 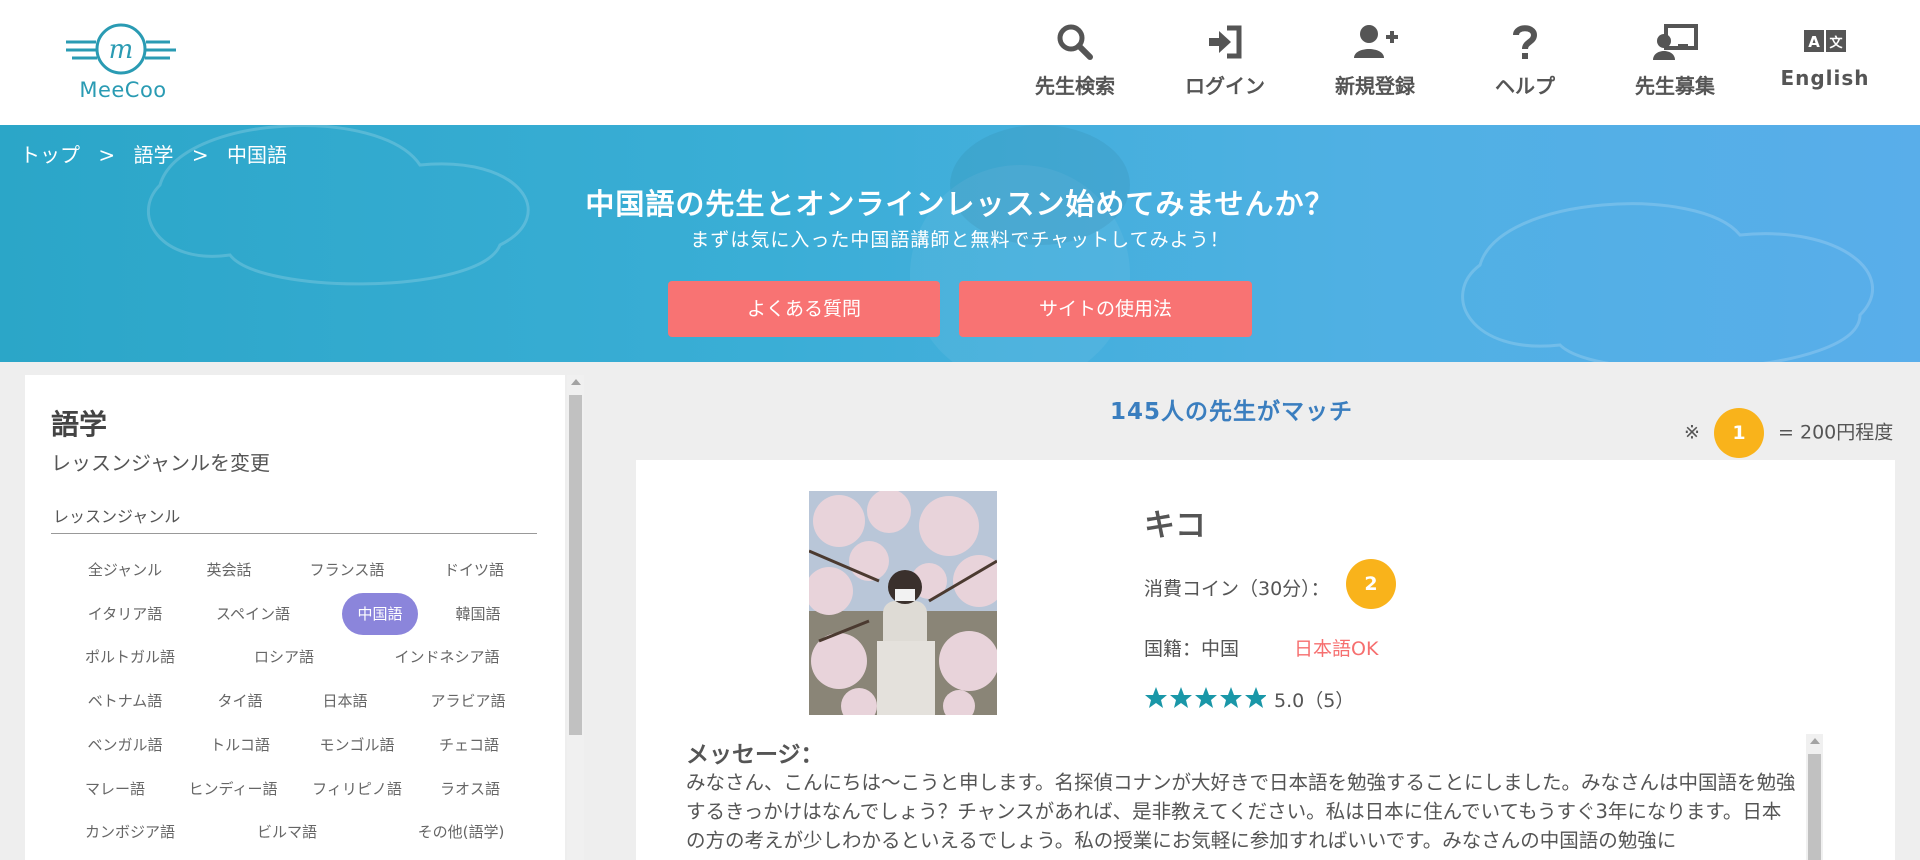 What do you see at coordinates (1525, 42) in the screenshot?
I see `question-icon` at bounding box center [1525, 42].